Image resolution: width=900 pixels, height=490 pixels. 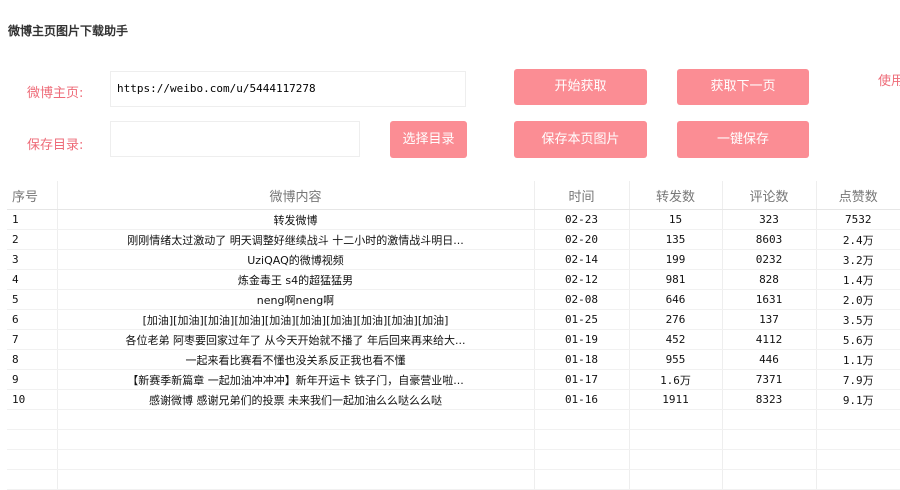 What do you see at coordinates (676, 299) in the screenshot?
I see `cell-reposts: 646` at bounding box center [676, 299].